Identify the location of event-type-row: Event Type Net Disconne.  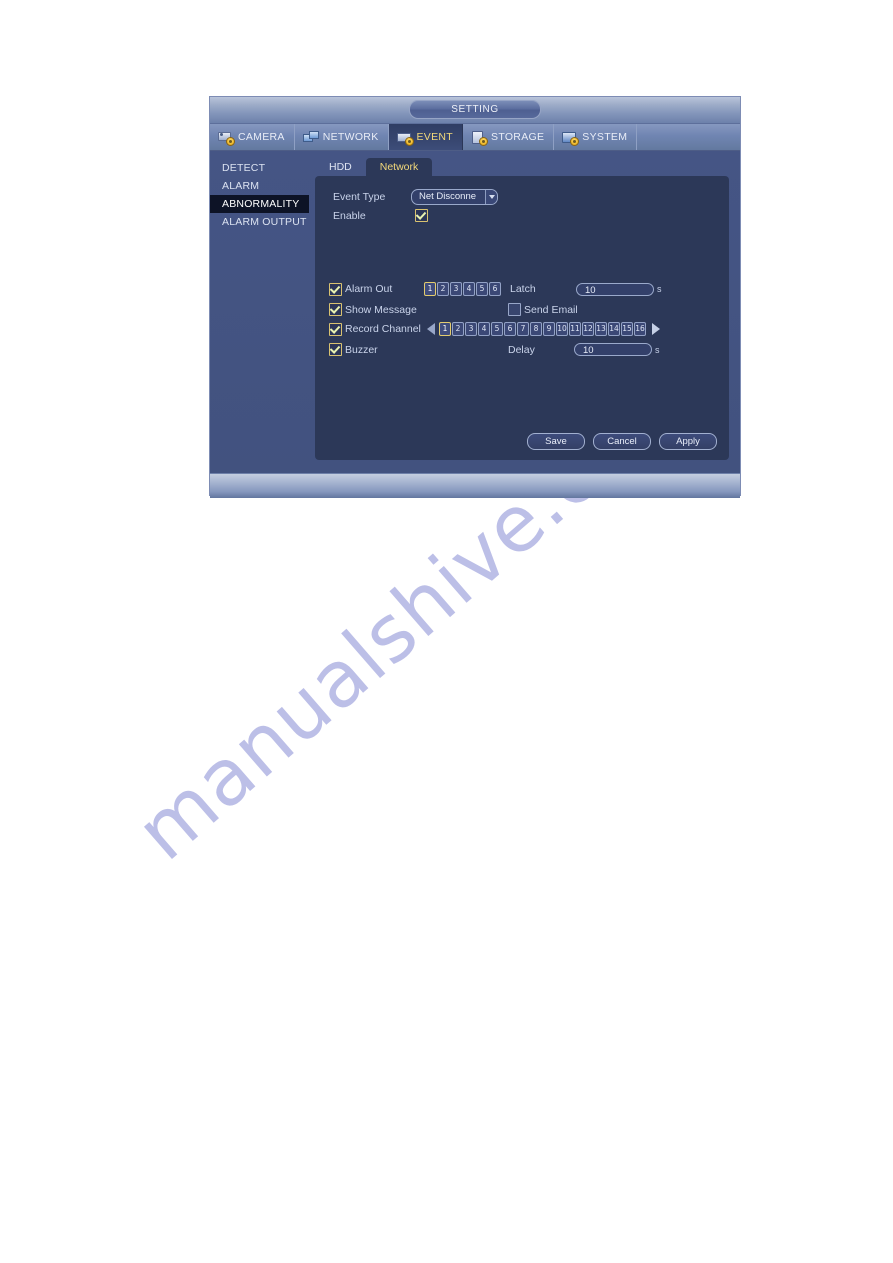
(415, 197).